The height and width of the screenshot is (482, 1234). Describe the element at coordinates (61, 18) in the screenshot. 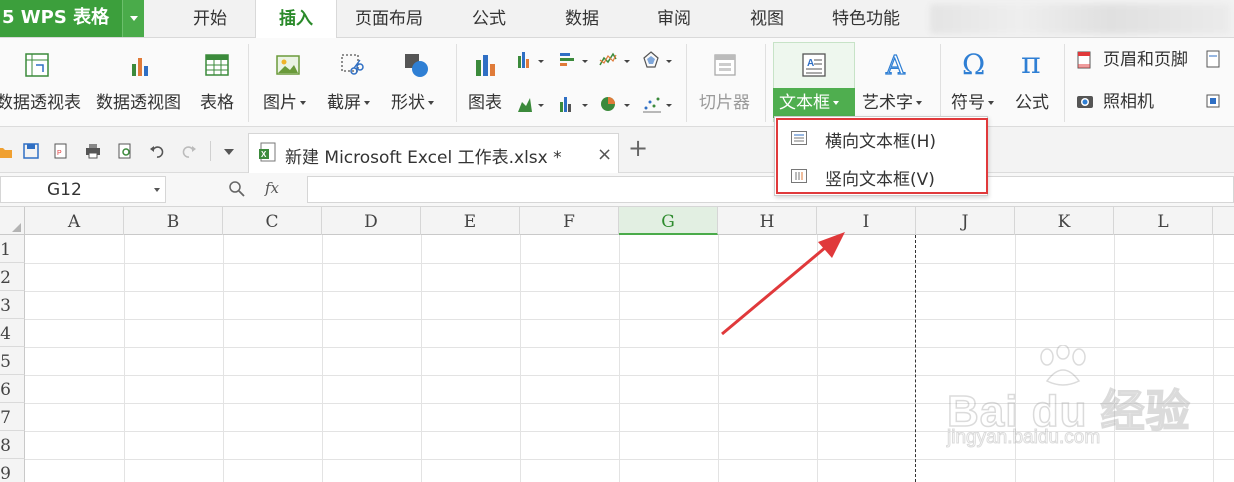

I see `app-logo: 5 WPS 表格` at that location.